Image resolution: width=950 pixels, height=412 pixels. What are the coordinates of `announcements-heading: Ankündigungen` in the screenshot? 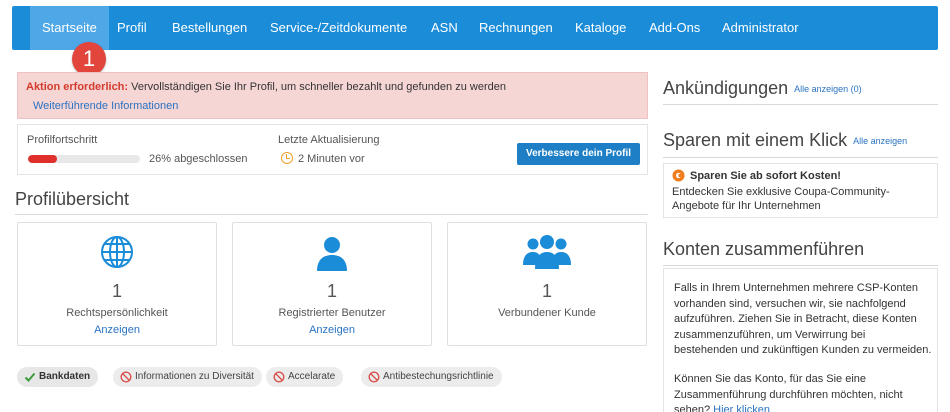 It's located at (726, 88).